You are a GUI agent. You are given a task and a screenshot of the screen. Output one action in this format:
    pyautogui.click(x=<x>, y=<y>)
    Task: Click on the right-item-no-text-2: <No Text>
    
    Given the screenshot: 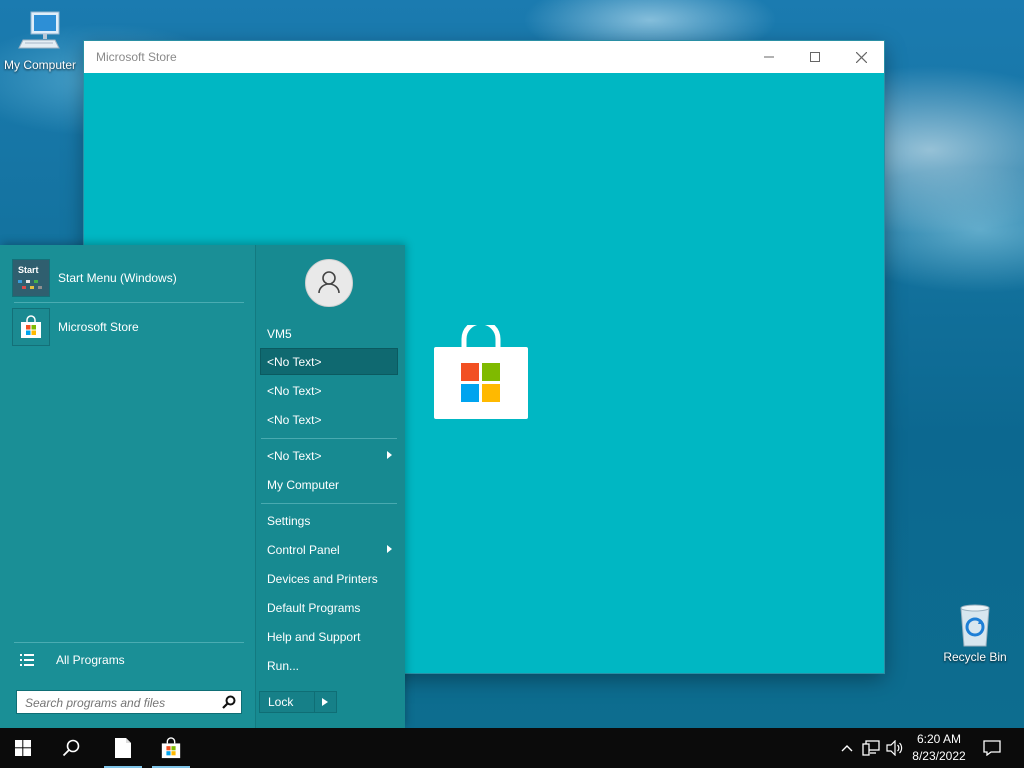 What is the action you would take?
    pyautogui.click(x=329, y=390)
    